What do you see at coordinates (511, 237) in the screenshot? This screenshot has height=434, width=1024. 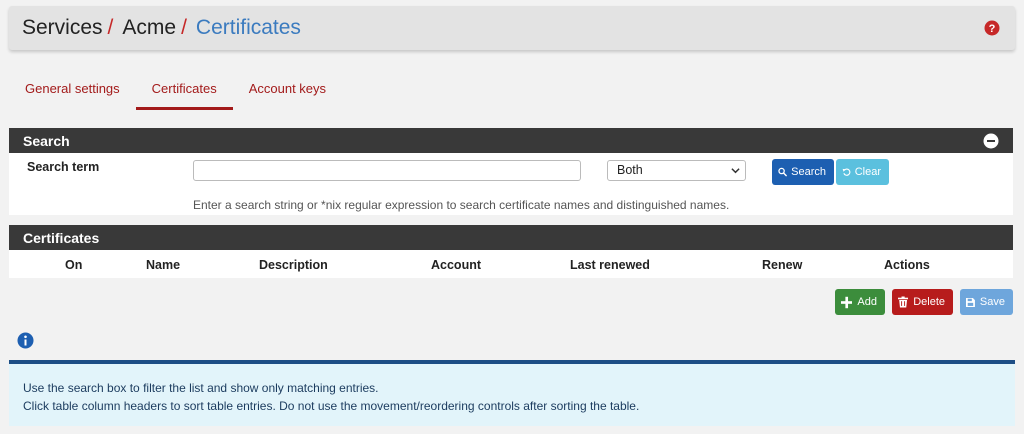 I see `certificates-panel-header: Certificates` at bounding box center [511, 237].